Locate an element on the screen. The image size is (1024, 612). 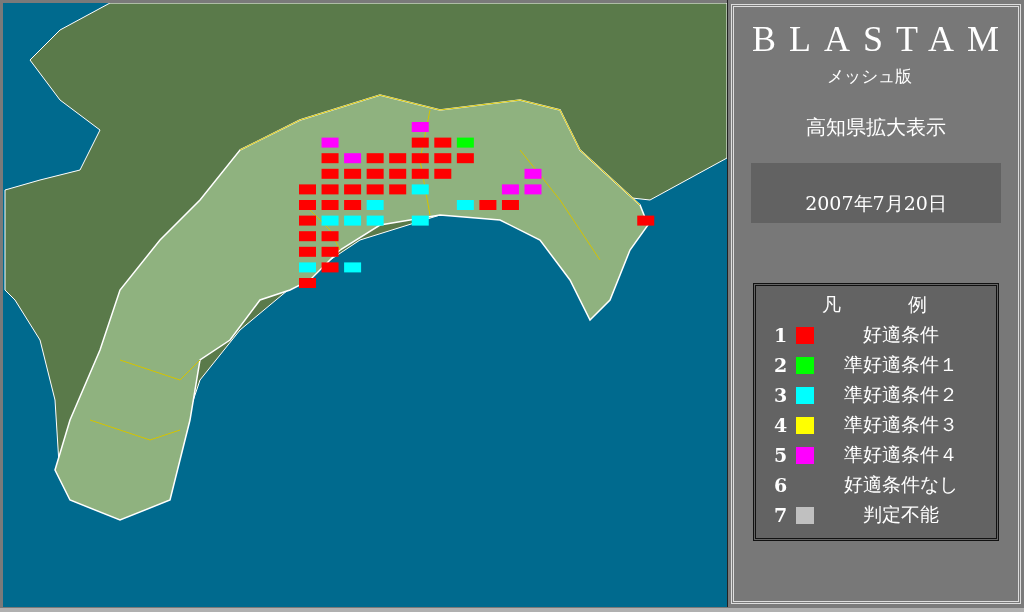
legend-label: 好適条件なし is located at coordinates (901, 484).